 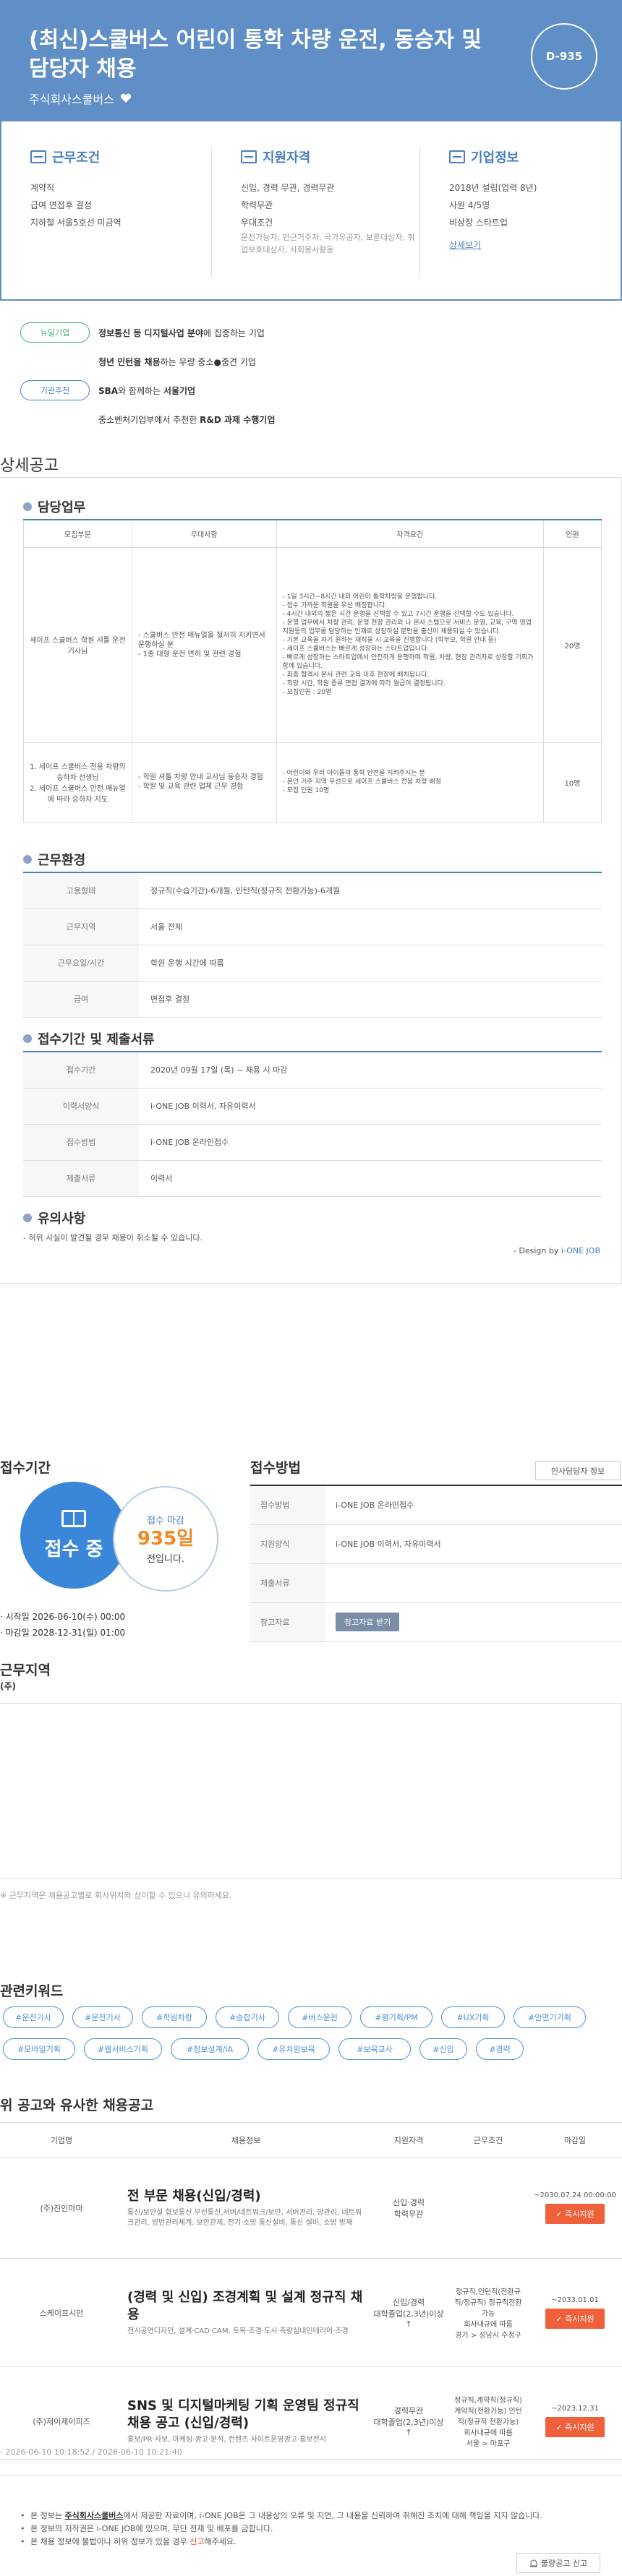 What do you see at coordinates (500, 2049) in the screenshot?
I see `keyword-chip: #경력` at bounding box center [500, 2049].